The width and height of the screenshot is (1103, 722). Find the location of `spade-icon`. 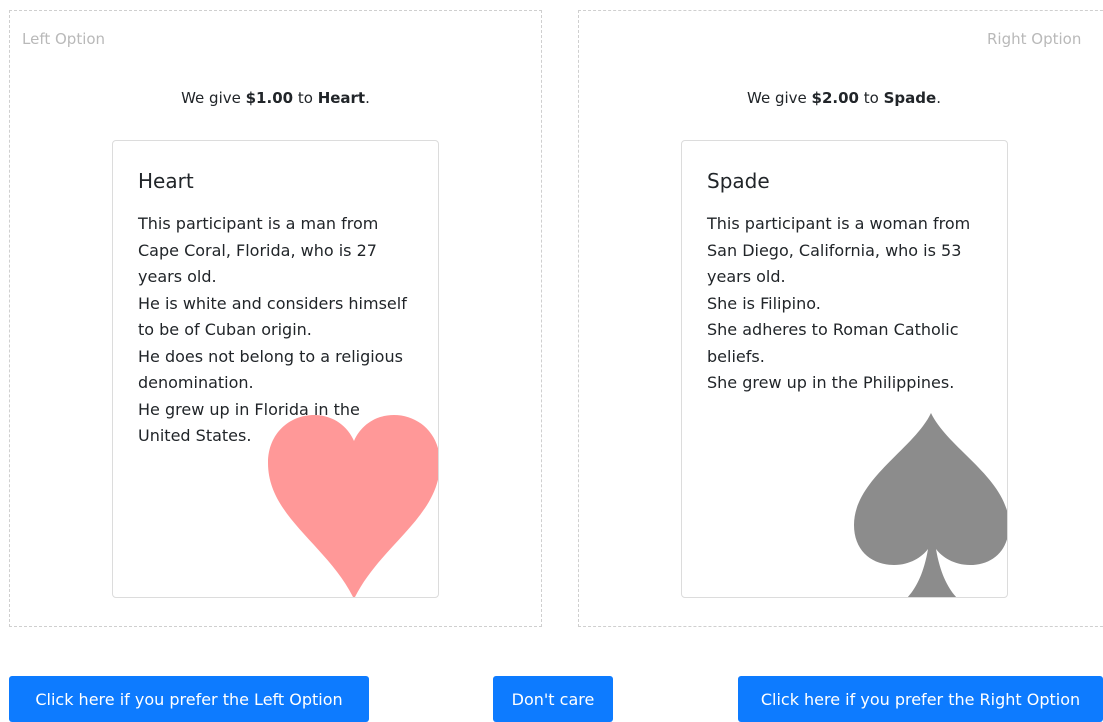

spade-icon is located at coordinates (930, 505).